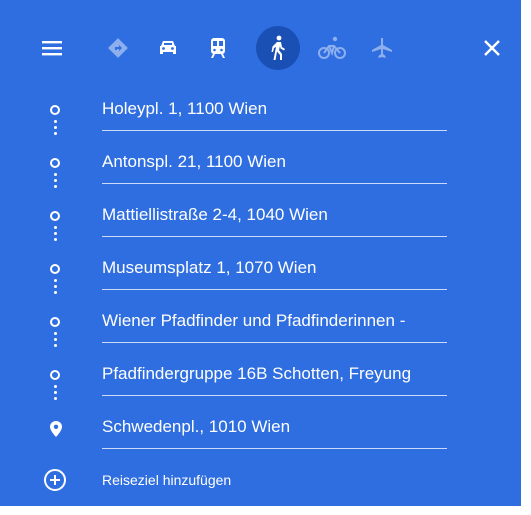  I want to click on menu-button, so click(52, 48).